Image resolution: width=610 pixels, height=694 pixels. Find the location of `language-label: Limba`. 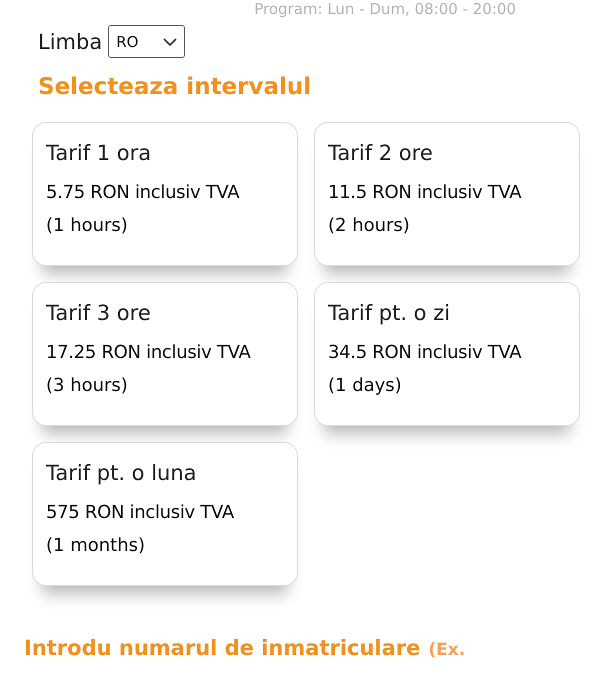

language-label: Limba is located at coordinates (70, 42).